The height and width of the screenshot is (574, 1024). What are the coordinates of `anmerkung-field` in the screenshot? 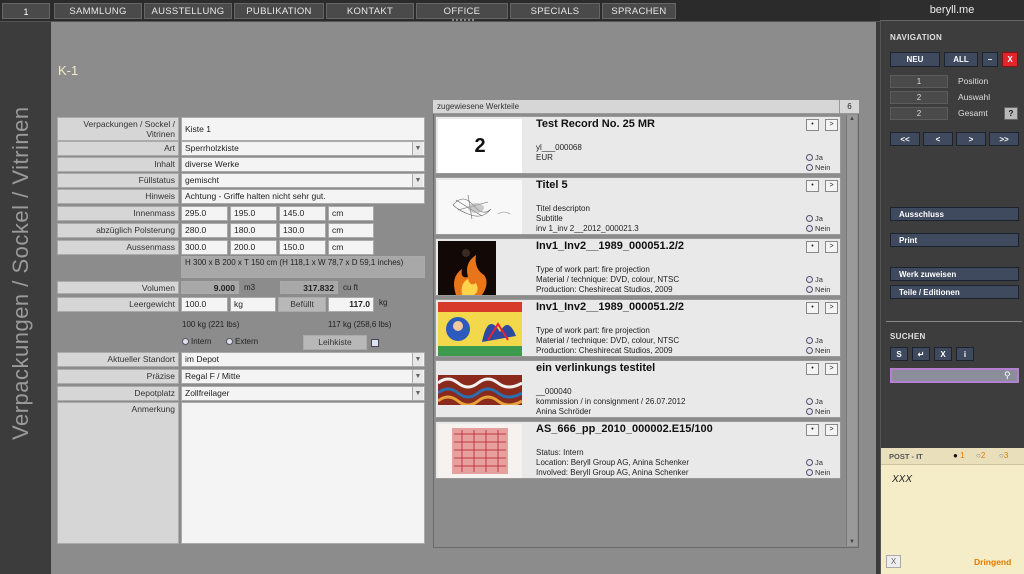 It's located at (303, 473).